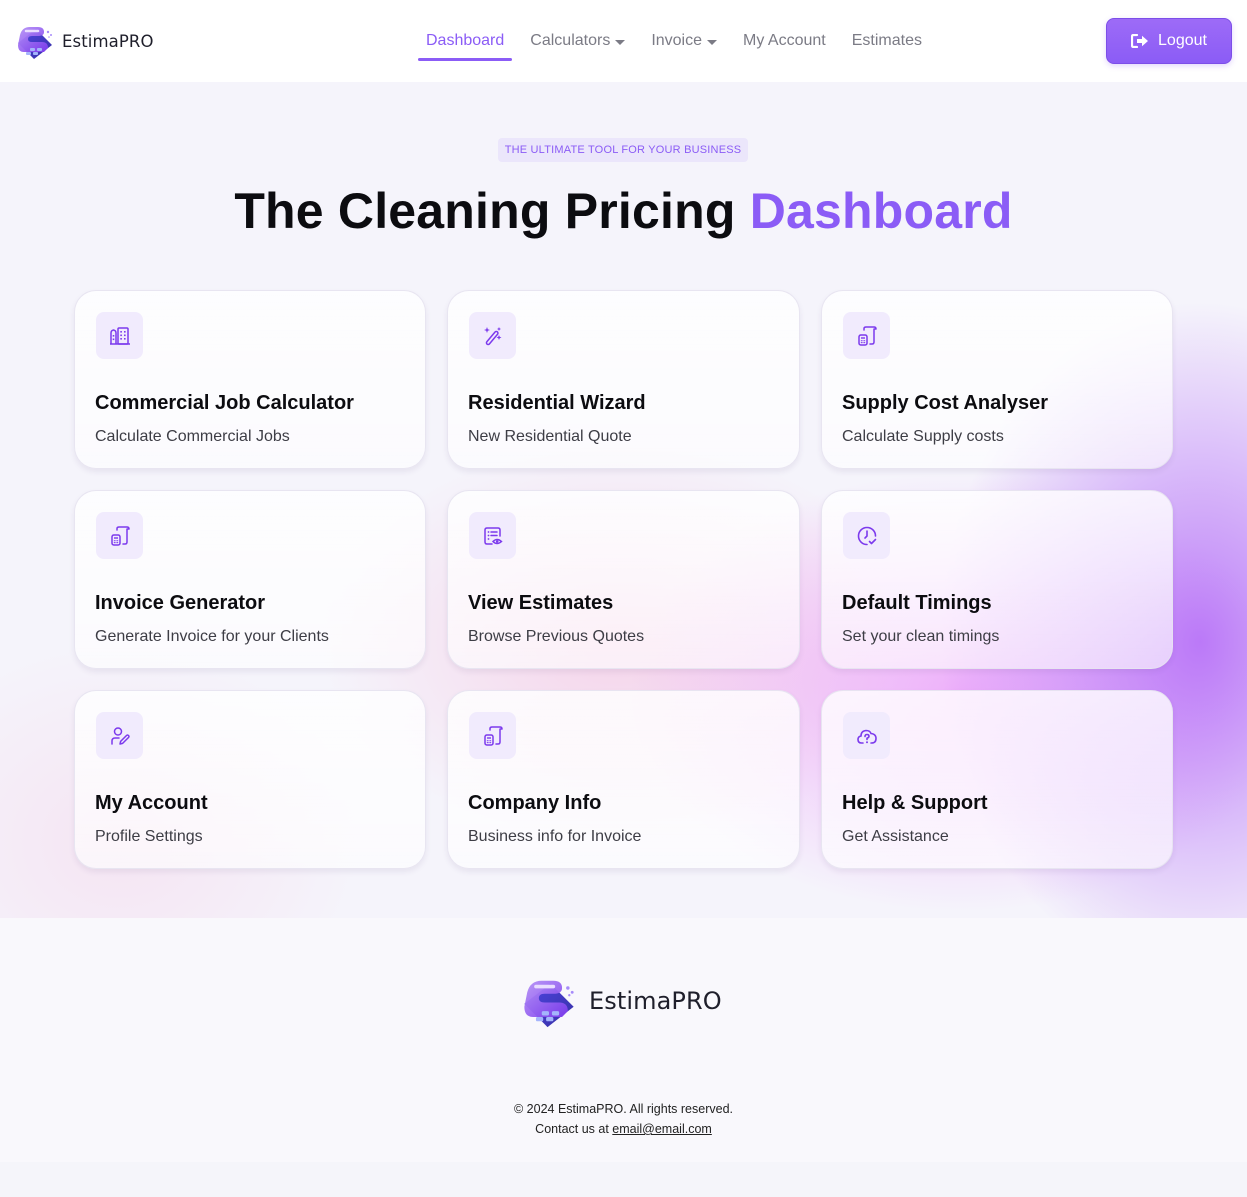 This screenshot has width=1247, height=1197. I want to click on card-my-account: My Account Profile Settings, so click(250, 779).